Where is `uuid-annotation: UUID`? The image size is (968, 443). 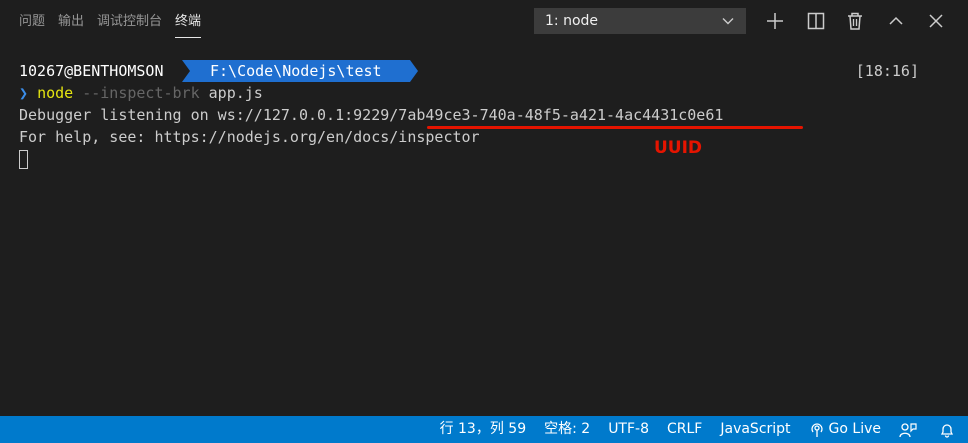
uuid-annotation: UUID is located at coordinates (678, 148).